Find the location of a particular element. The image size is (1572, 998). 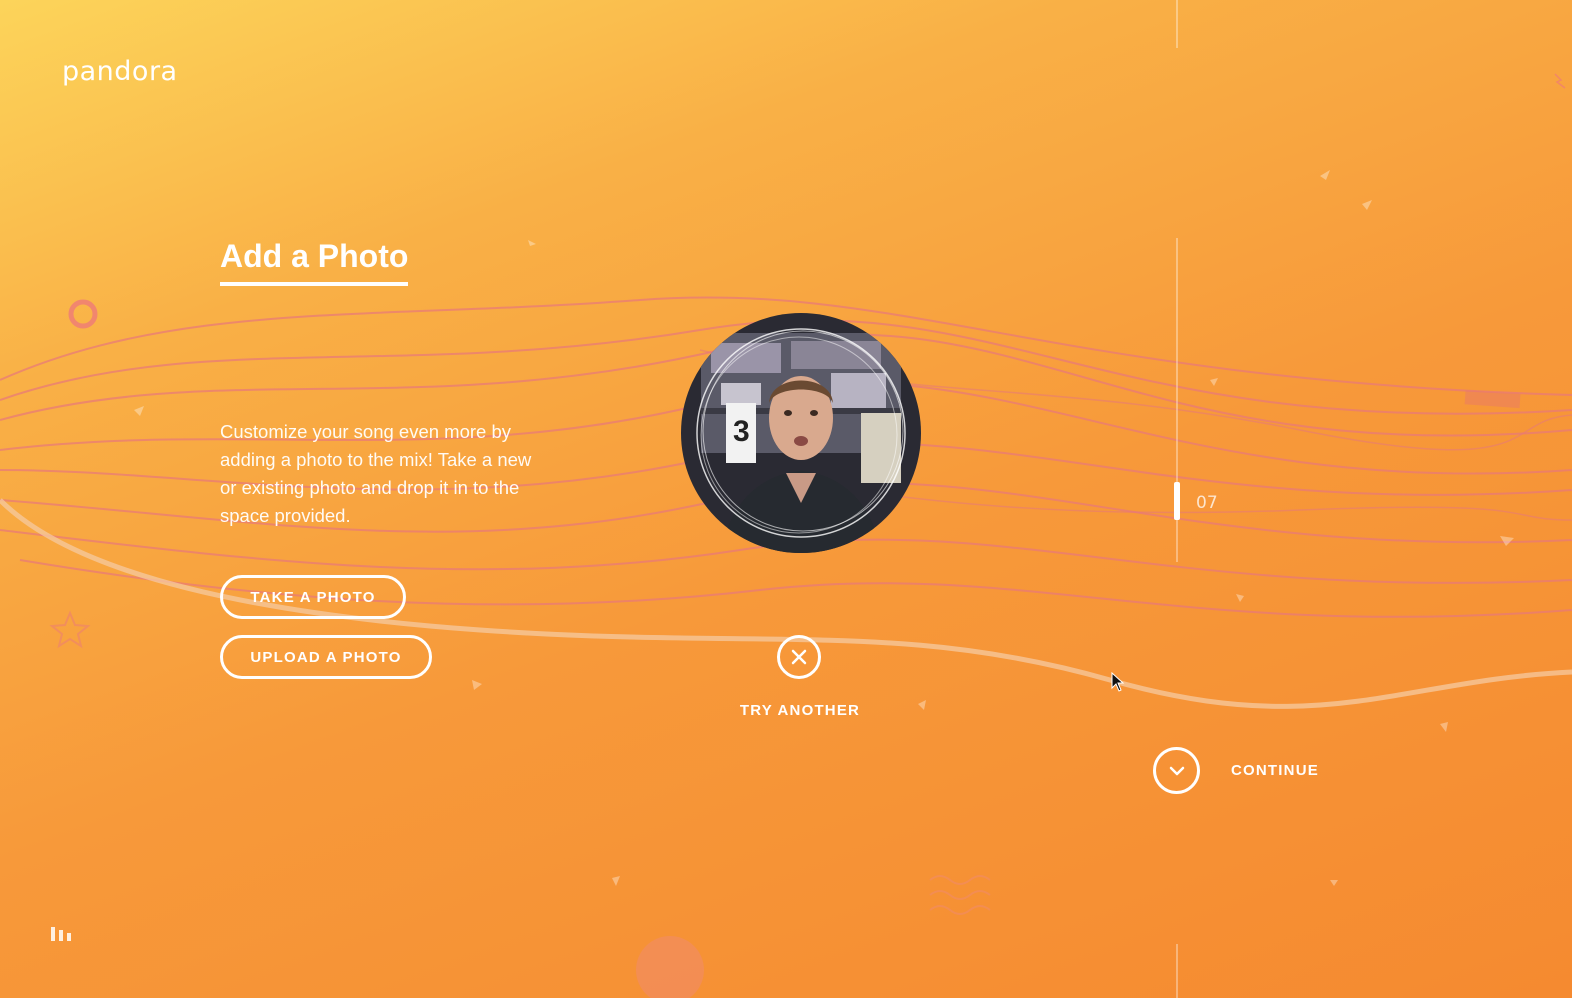

try-another-button is located at coordinates (799, 657).